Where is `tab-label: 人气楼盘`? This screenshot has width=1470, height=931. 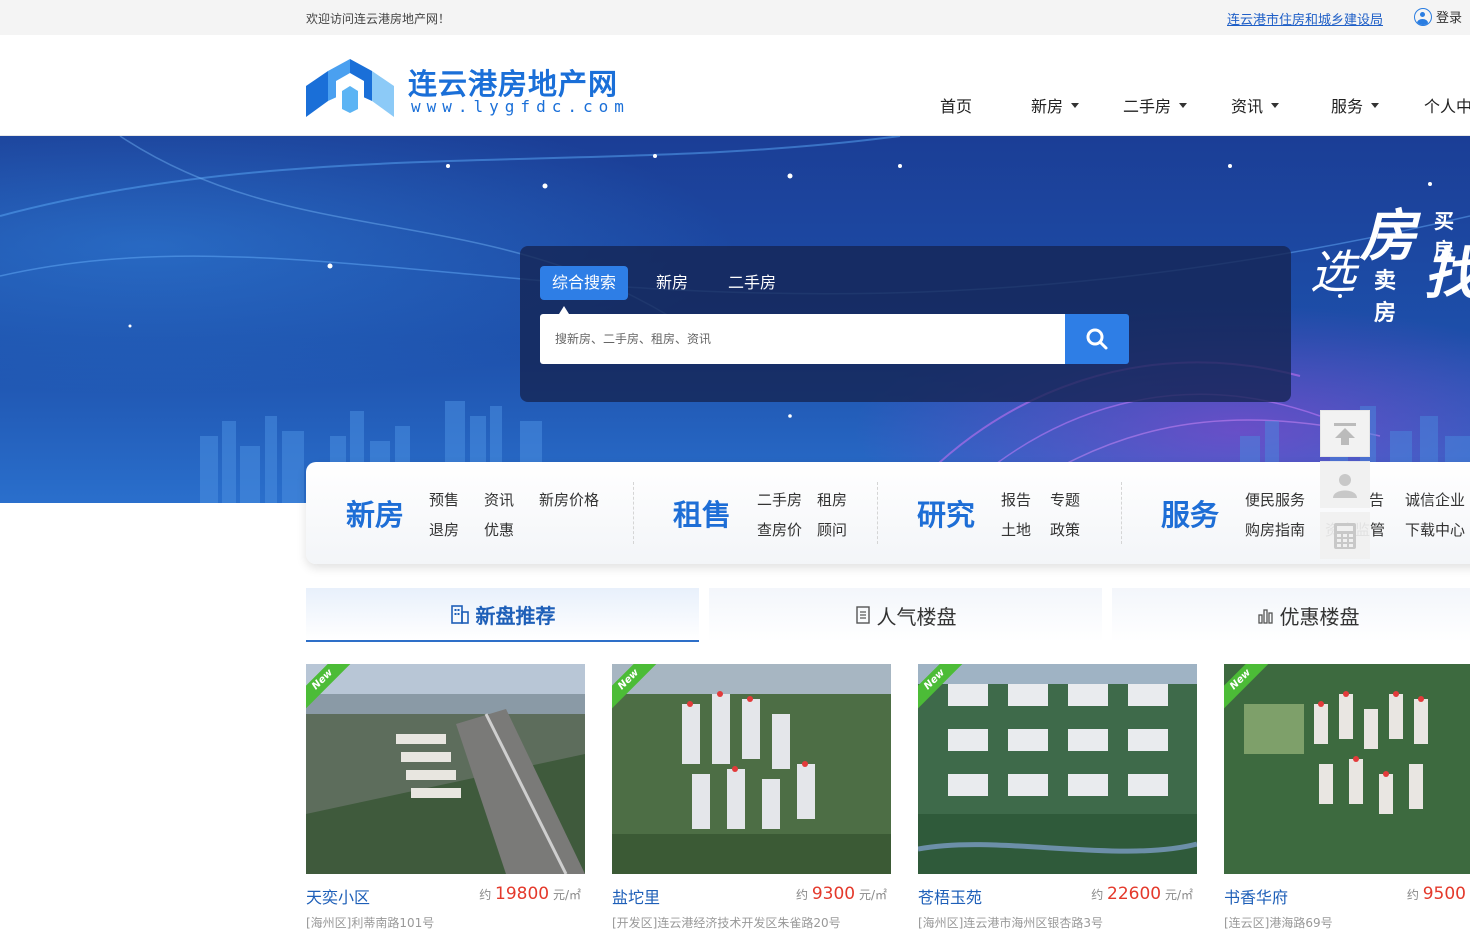 tab-label: 人气楼盘 is located at coordinates (916, 616).